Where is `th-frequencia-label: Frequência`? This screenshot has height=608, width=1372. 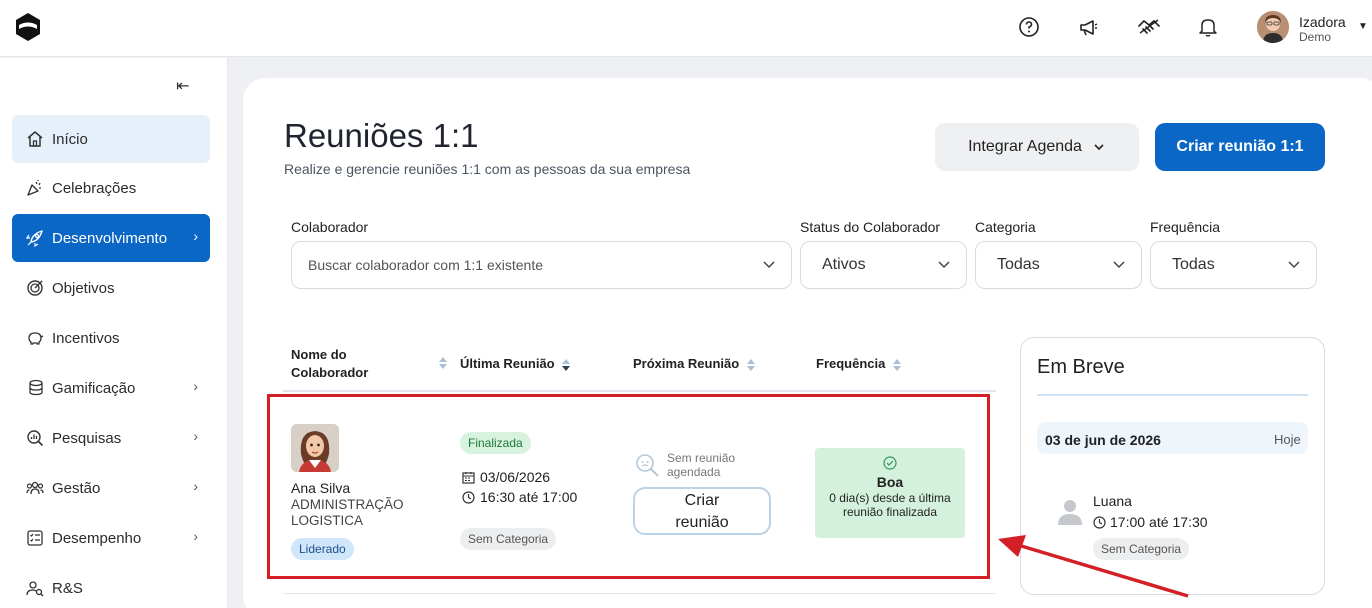
th-frequencia-label: Frequência is located at coordinates (851, 363).